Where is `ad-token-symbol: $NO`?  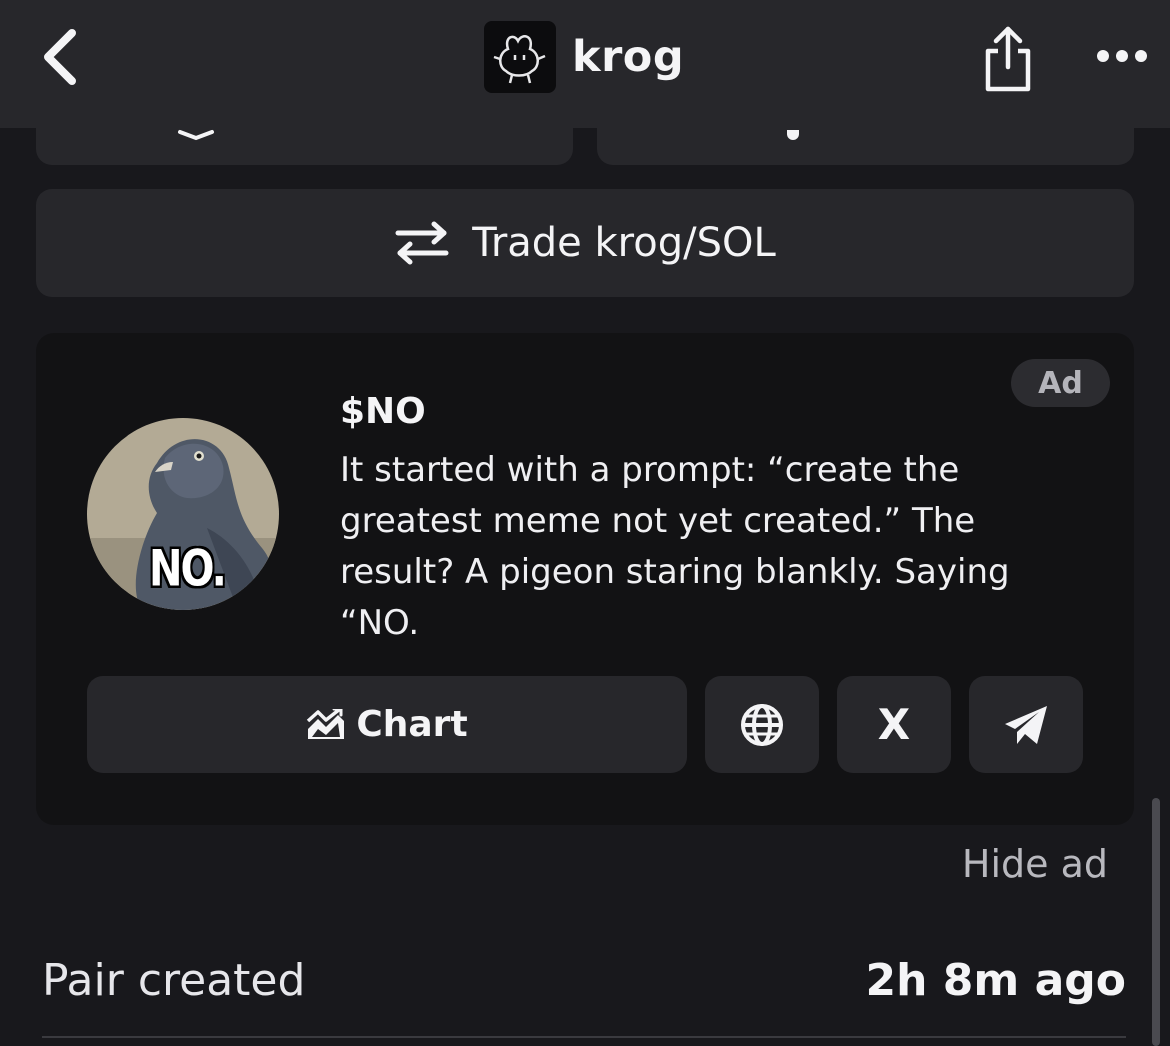 ad-token-symbol: $NO is located at coordinates (383, 411).